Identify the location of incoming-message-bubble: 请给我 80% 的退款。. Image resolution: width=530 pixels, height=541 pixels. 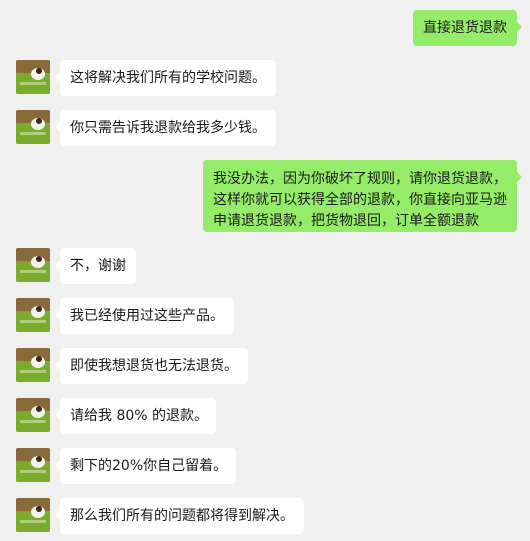
(135, 416).